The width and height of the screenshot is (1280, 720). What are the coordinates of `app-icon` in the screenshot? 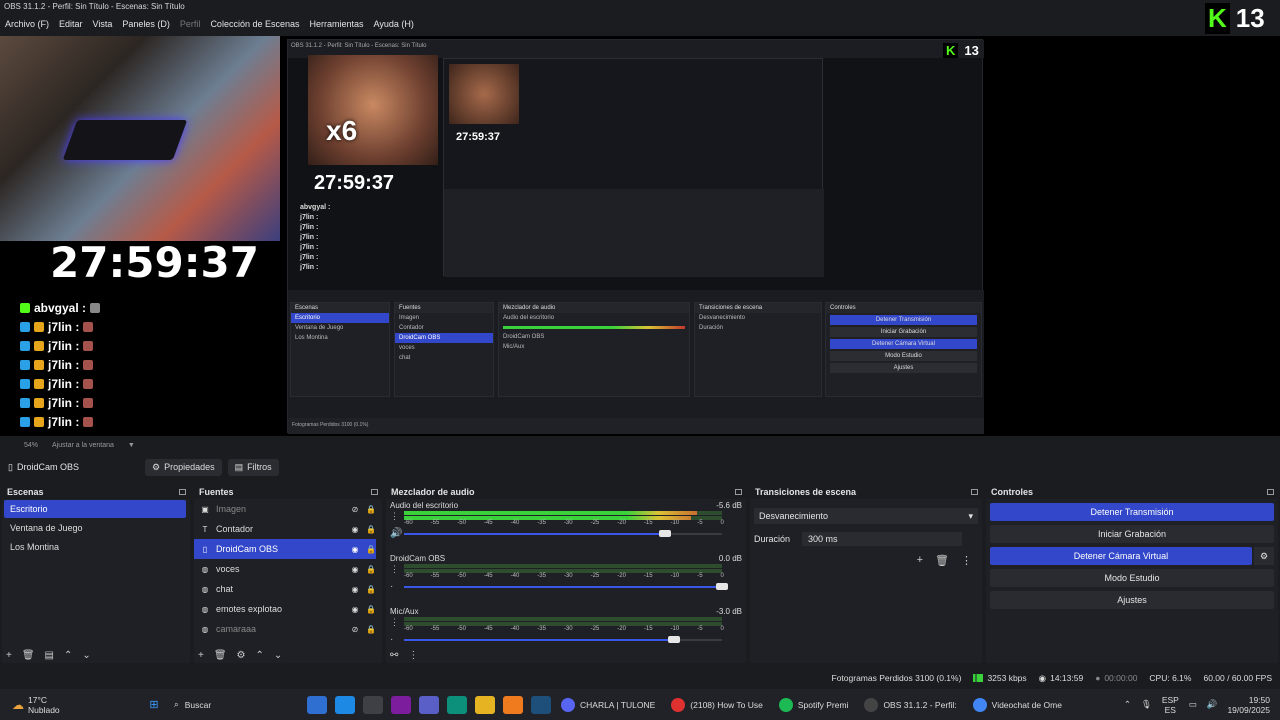 It's located at (401, 704).